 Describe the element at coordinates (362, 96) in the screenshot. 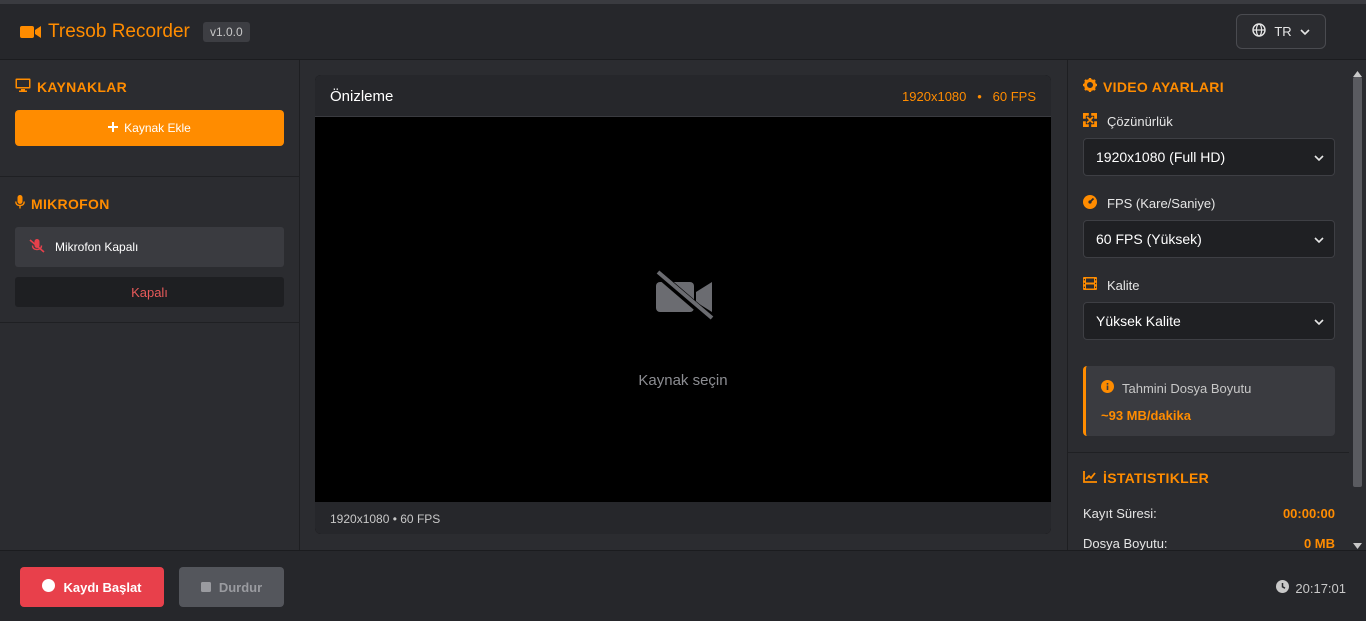

I see `preview-title: Önizleme` at that location.